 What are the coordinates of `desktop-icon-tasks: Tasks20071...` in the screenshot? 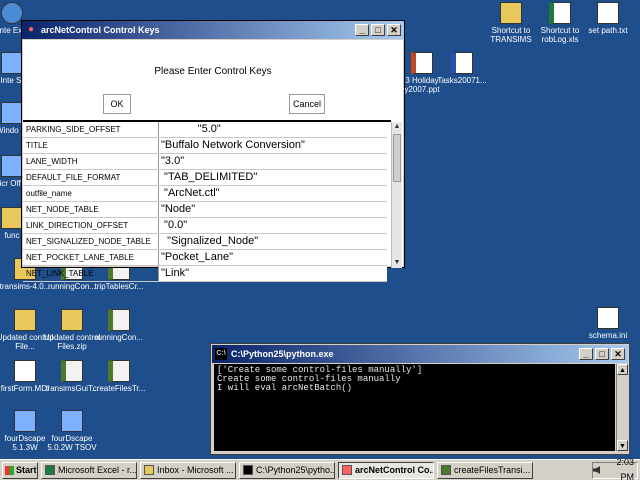 It's located at (462, 68).